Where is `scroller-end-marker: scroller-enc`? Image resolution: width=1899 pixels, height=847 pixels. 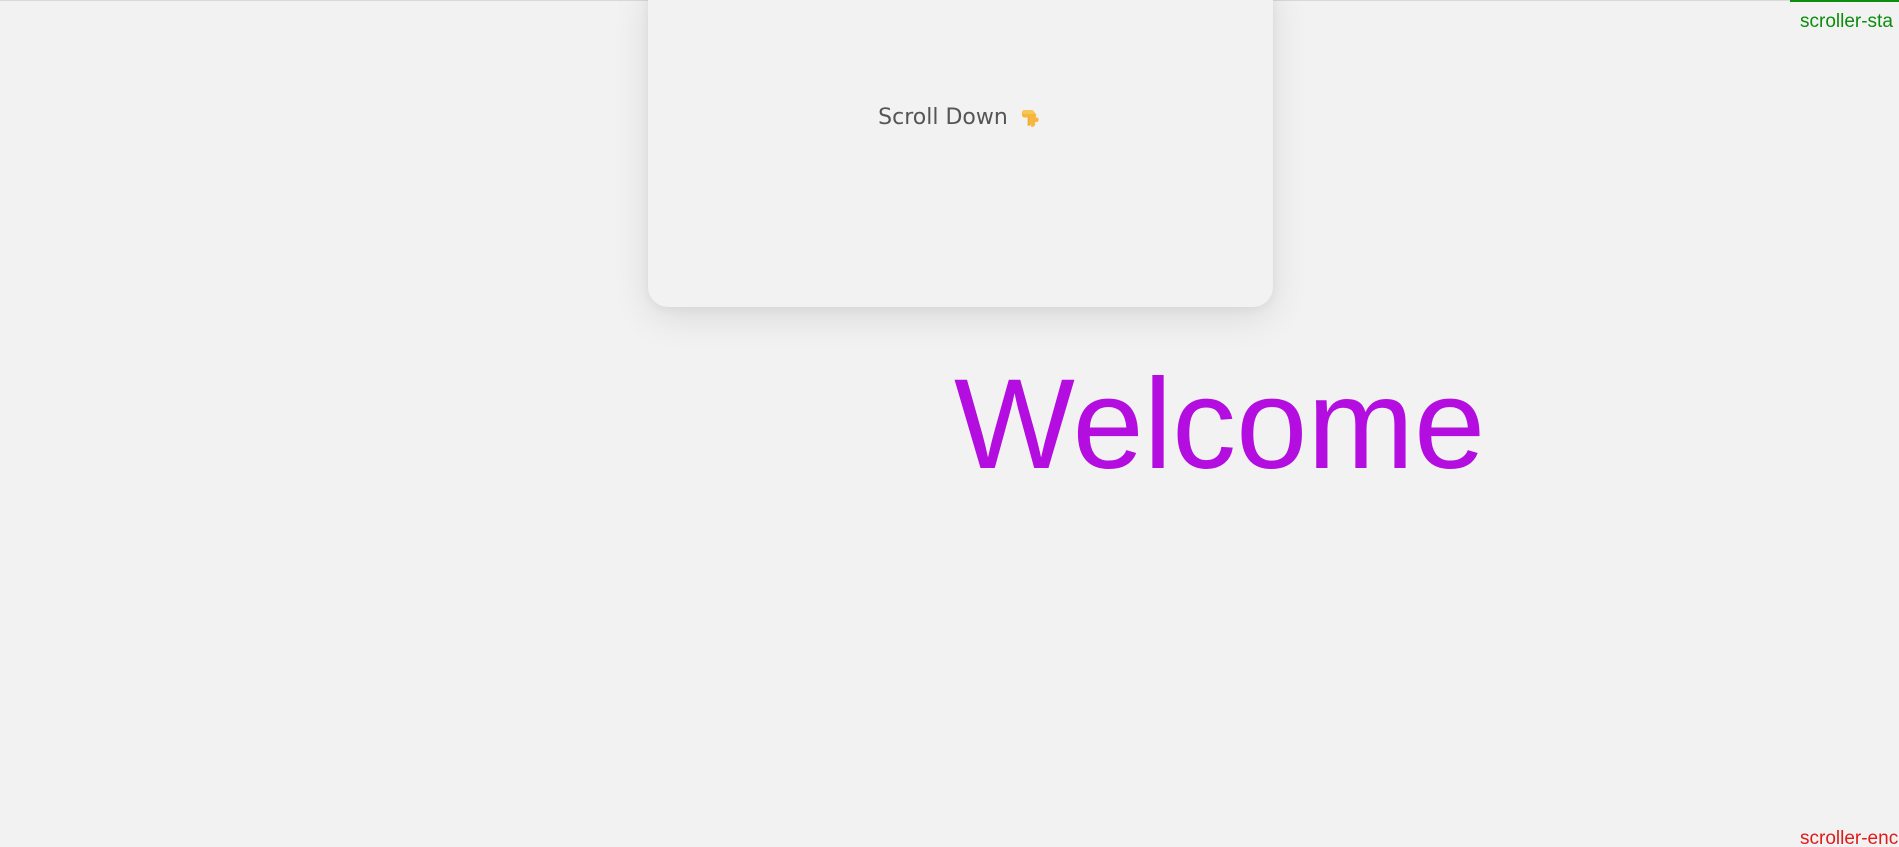 scroller-end-marker: scroller-enc is located at coordinates (1849, 837).